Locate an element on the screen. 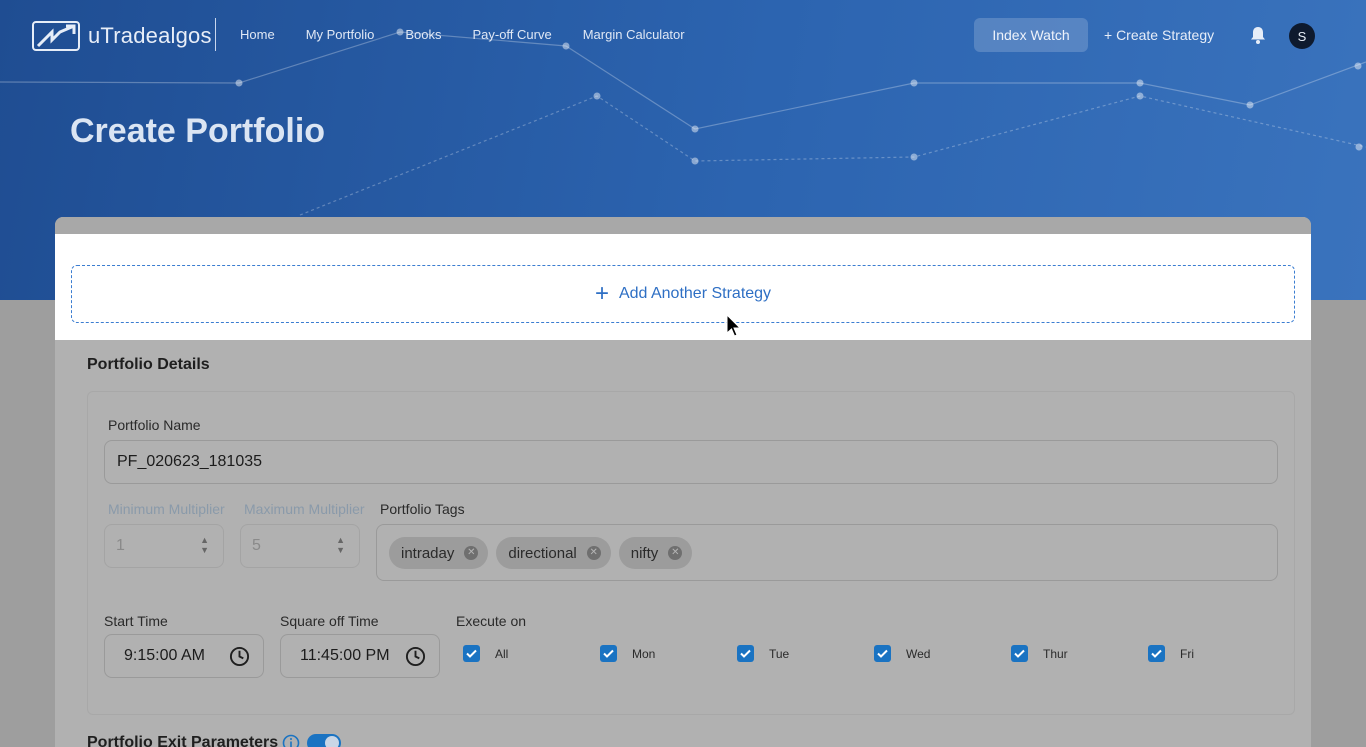 The image size is (1366, 747). logo-divider is located at coordinates (215, 34).